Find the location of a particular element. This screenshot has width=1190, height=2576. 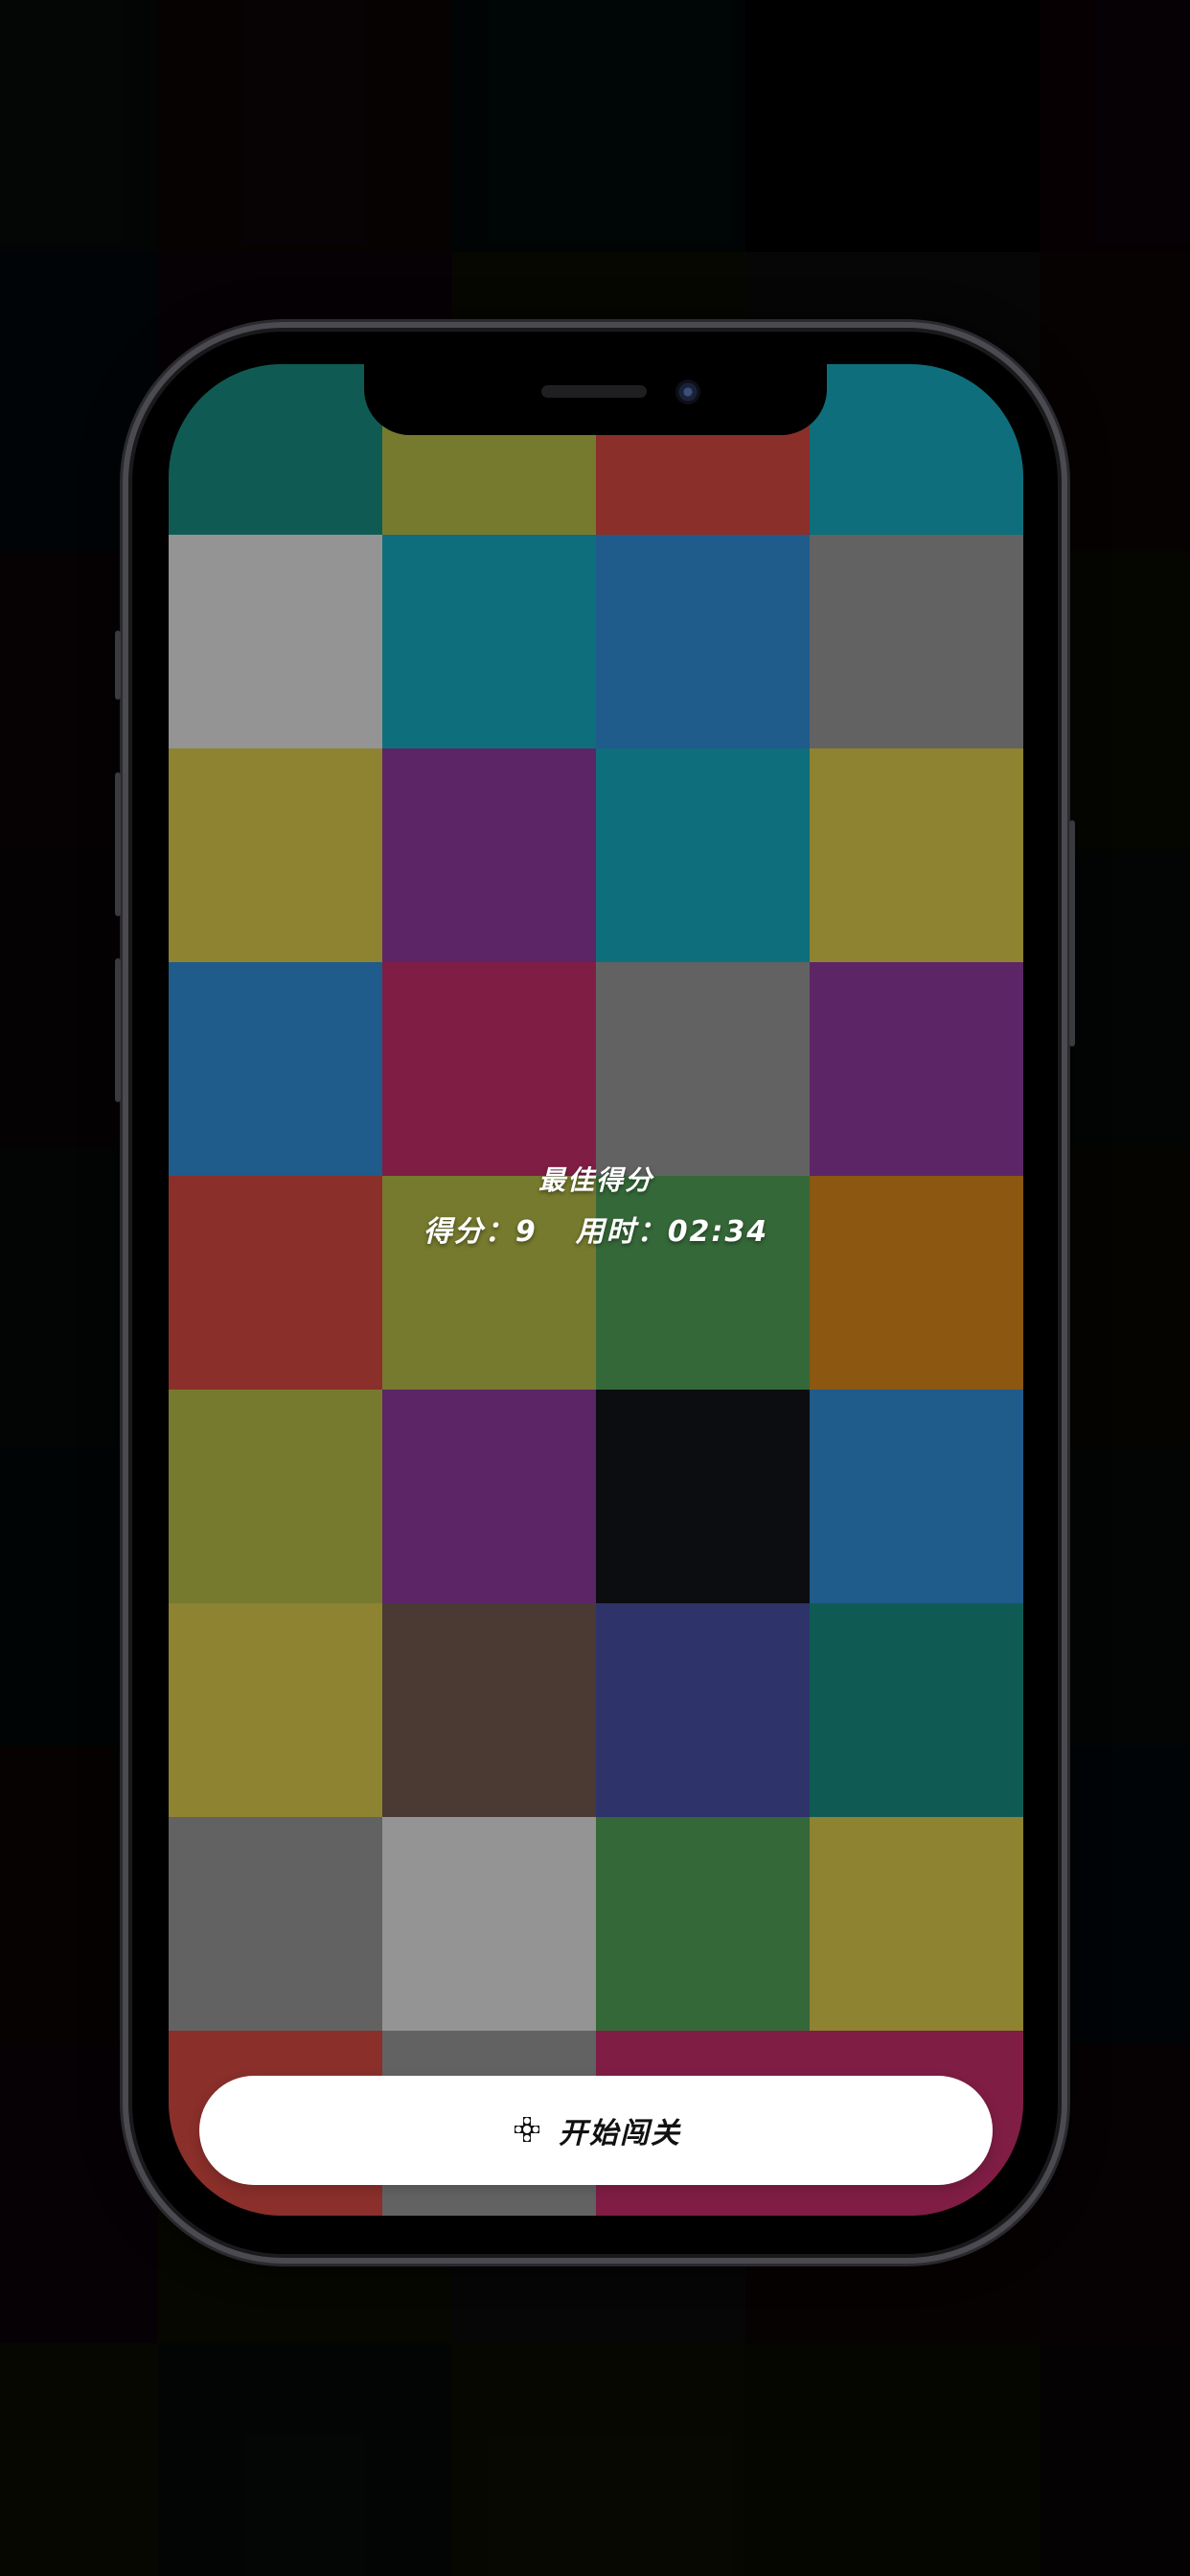

time-value: 02:34 is located at coordinates (718, 1232).